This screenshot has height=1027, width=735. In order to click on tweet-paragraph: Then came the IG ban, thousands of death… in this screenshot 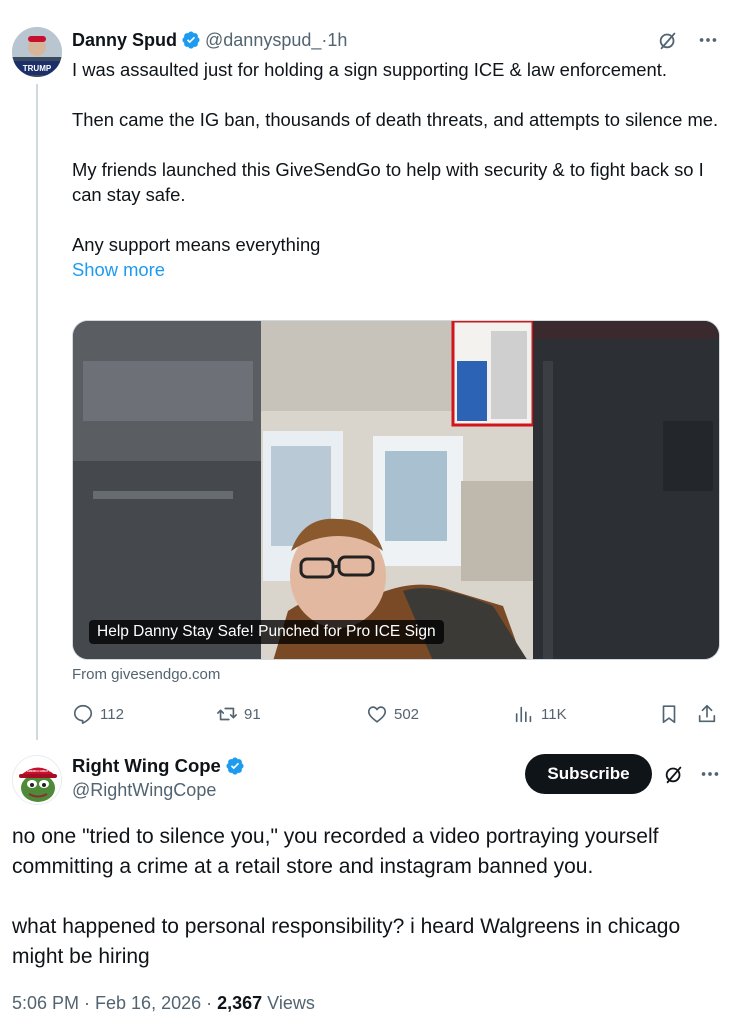, I will do `click(395, 119)`.